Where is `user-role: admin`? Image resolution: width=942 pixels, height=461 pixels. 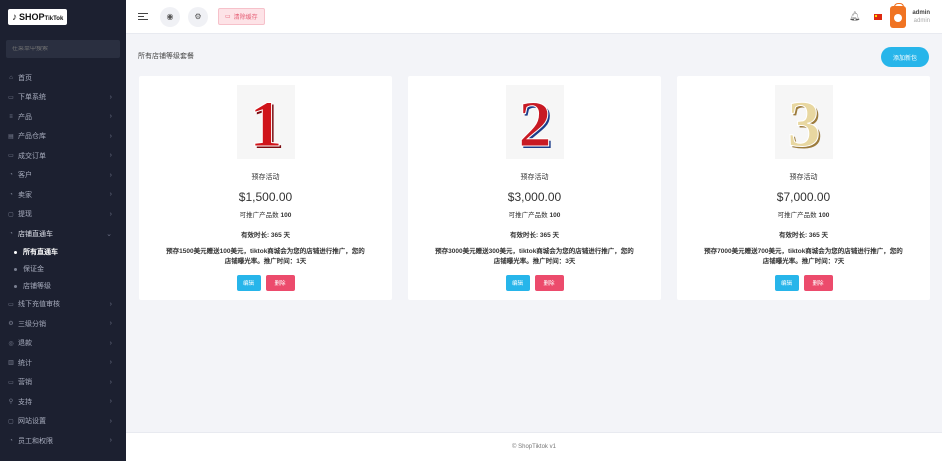 user-role: admin is located at coordinates (921, 20).